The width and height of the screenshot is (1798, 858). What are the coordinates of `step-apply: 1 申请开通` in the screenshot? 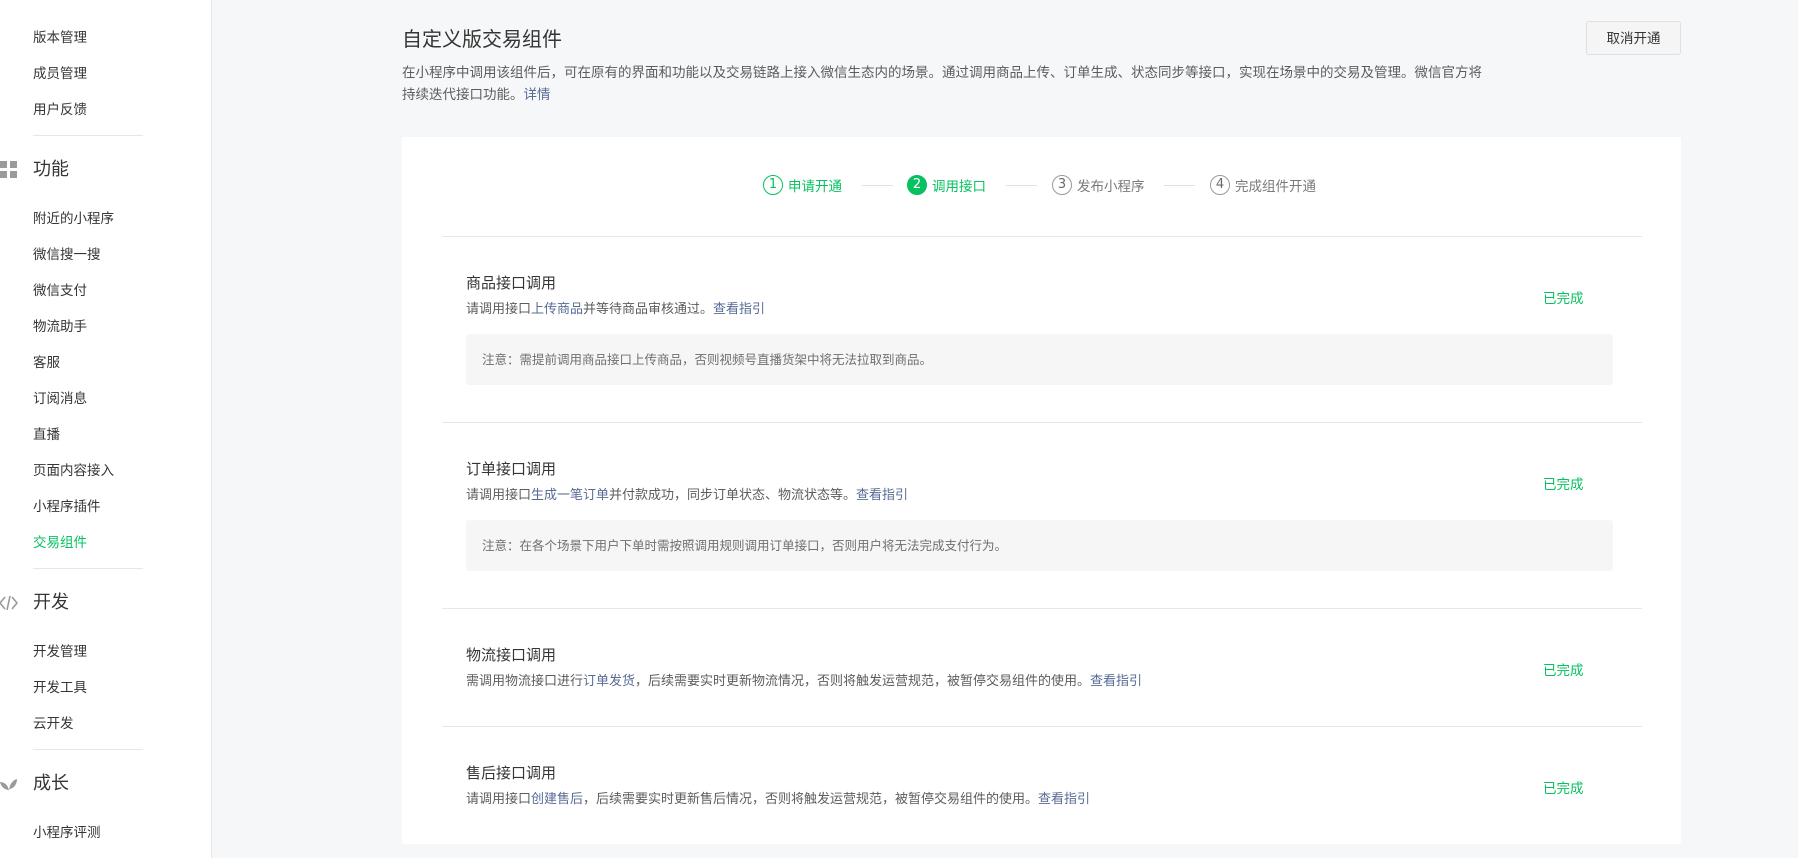 It's located at (802, 185).